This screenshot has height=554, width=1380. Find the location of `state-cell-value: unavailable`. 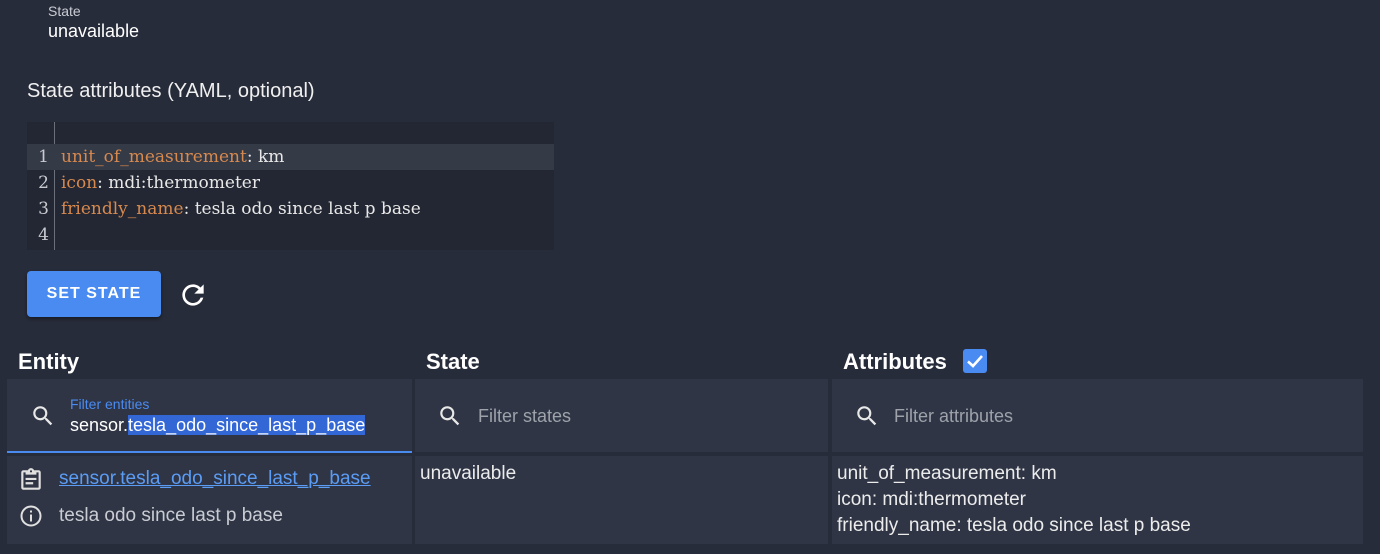

state-cell-value: unavailable is located at coordinates (468, 473).